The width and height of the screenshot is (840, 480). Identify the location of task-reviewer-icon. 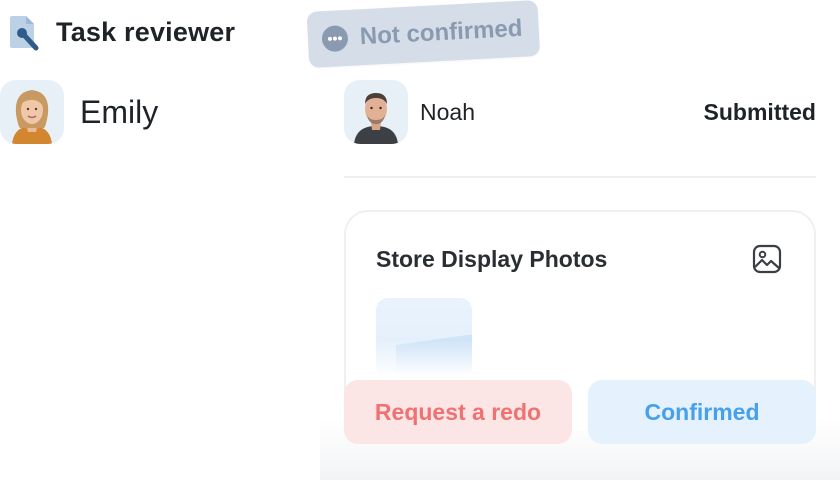
(25, 32).